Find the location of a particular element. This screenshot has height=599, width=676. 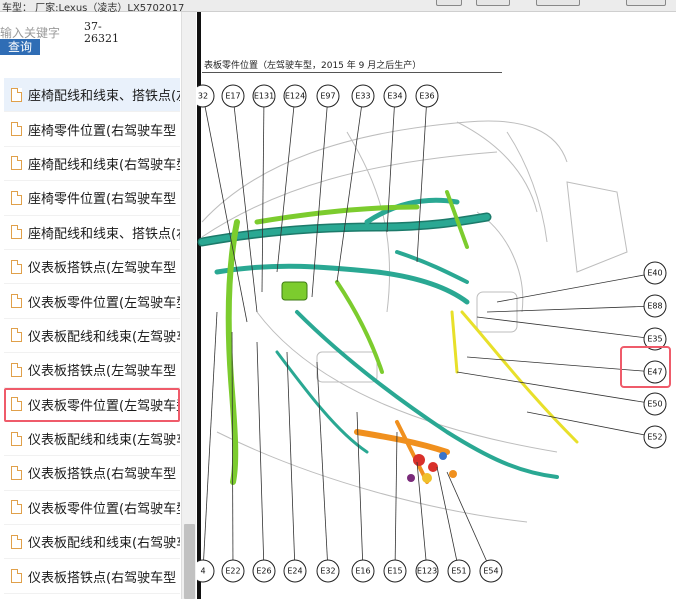

connector-callout: E22 is located at coordinates (233, 571).